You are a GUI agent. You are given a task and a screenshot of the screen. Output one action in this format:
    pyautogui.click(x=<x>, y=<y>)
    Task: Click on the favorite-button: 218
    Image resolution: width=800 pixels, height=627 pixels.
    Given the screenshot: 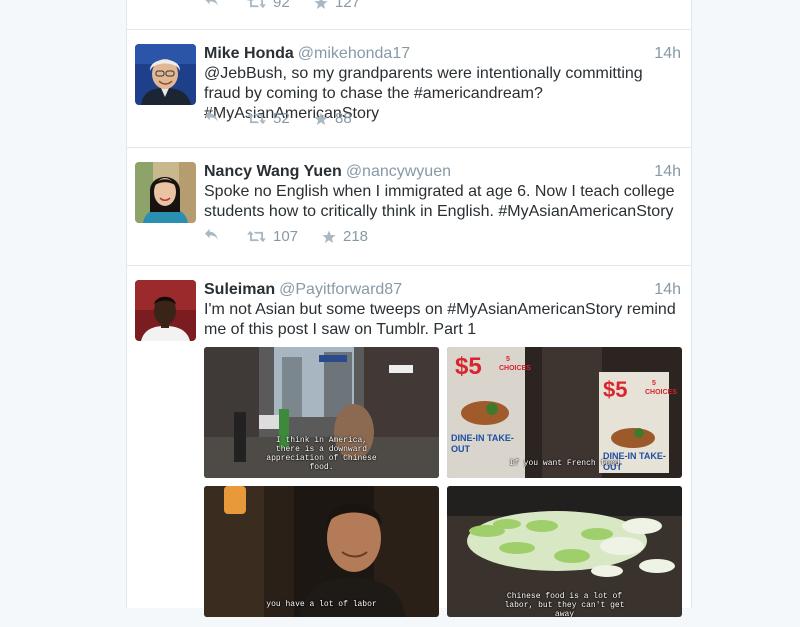 What is the action you would take?
    pyautogui.click(x=345, y=236)
    